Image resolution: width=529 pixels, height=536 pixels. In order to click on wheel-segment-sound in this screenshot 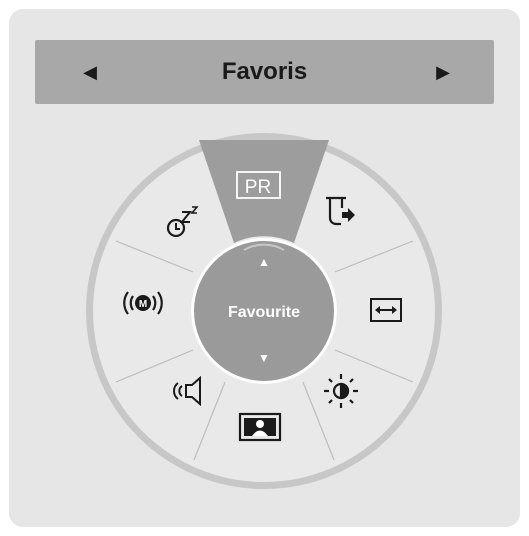, I will do `click(190, 391)`.